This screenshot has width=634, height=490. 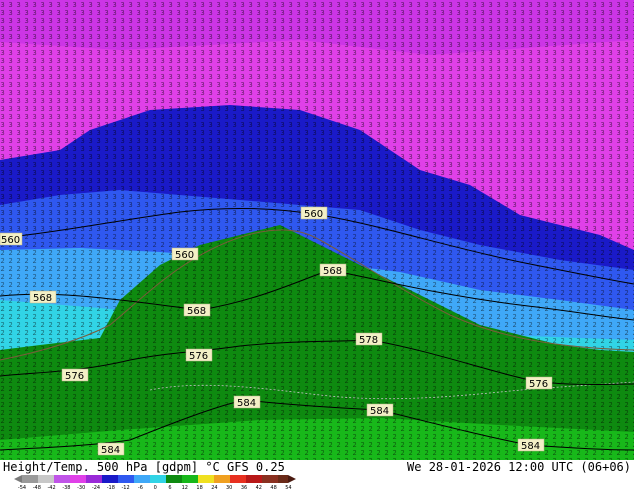 What do you see at coordinates (96, 487) in the screenshot?
I see `colorbar-tick-label: -24` at bounding box center [96, 487].